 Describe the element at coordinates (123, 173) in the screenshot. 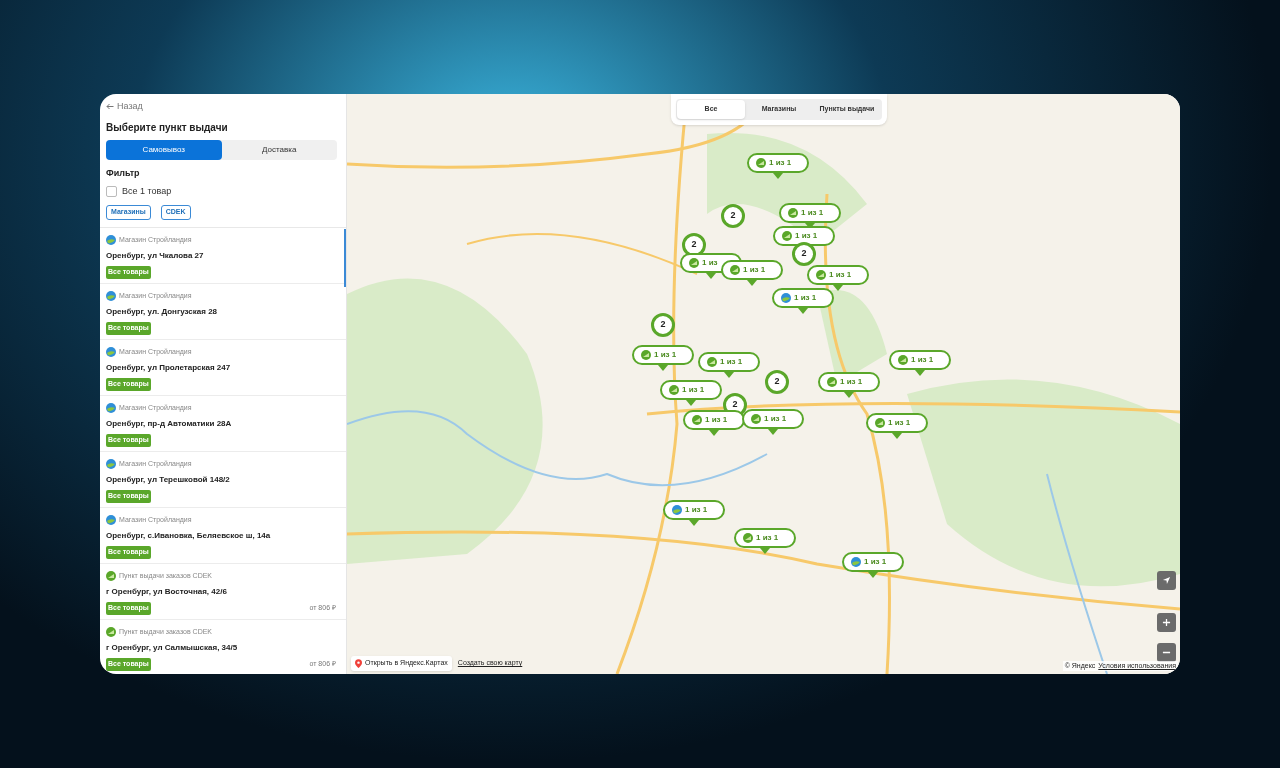

I see `filter-heading: Фильтр` at that location.